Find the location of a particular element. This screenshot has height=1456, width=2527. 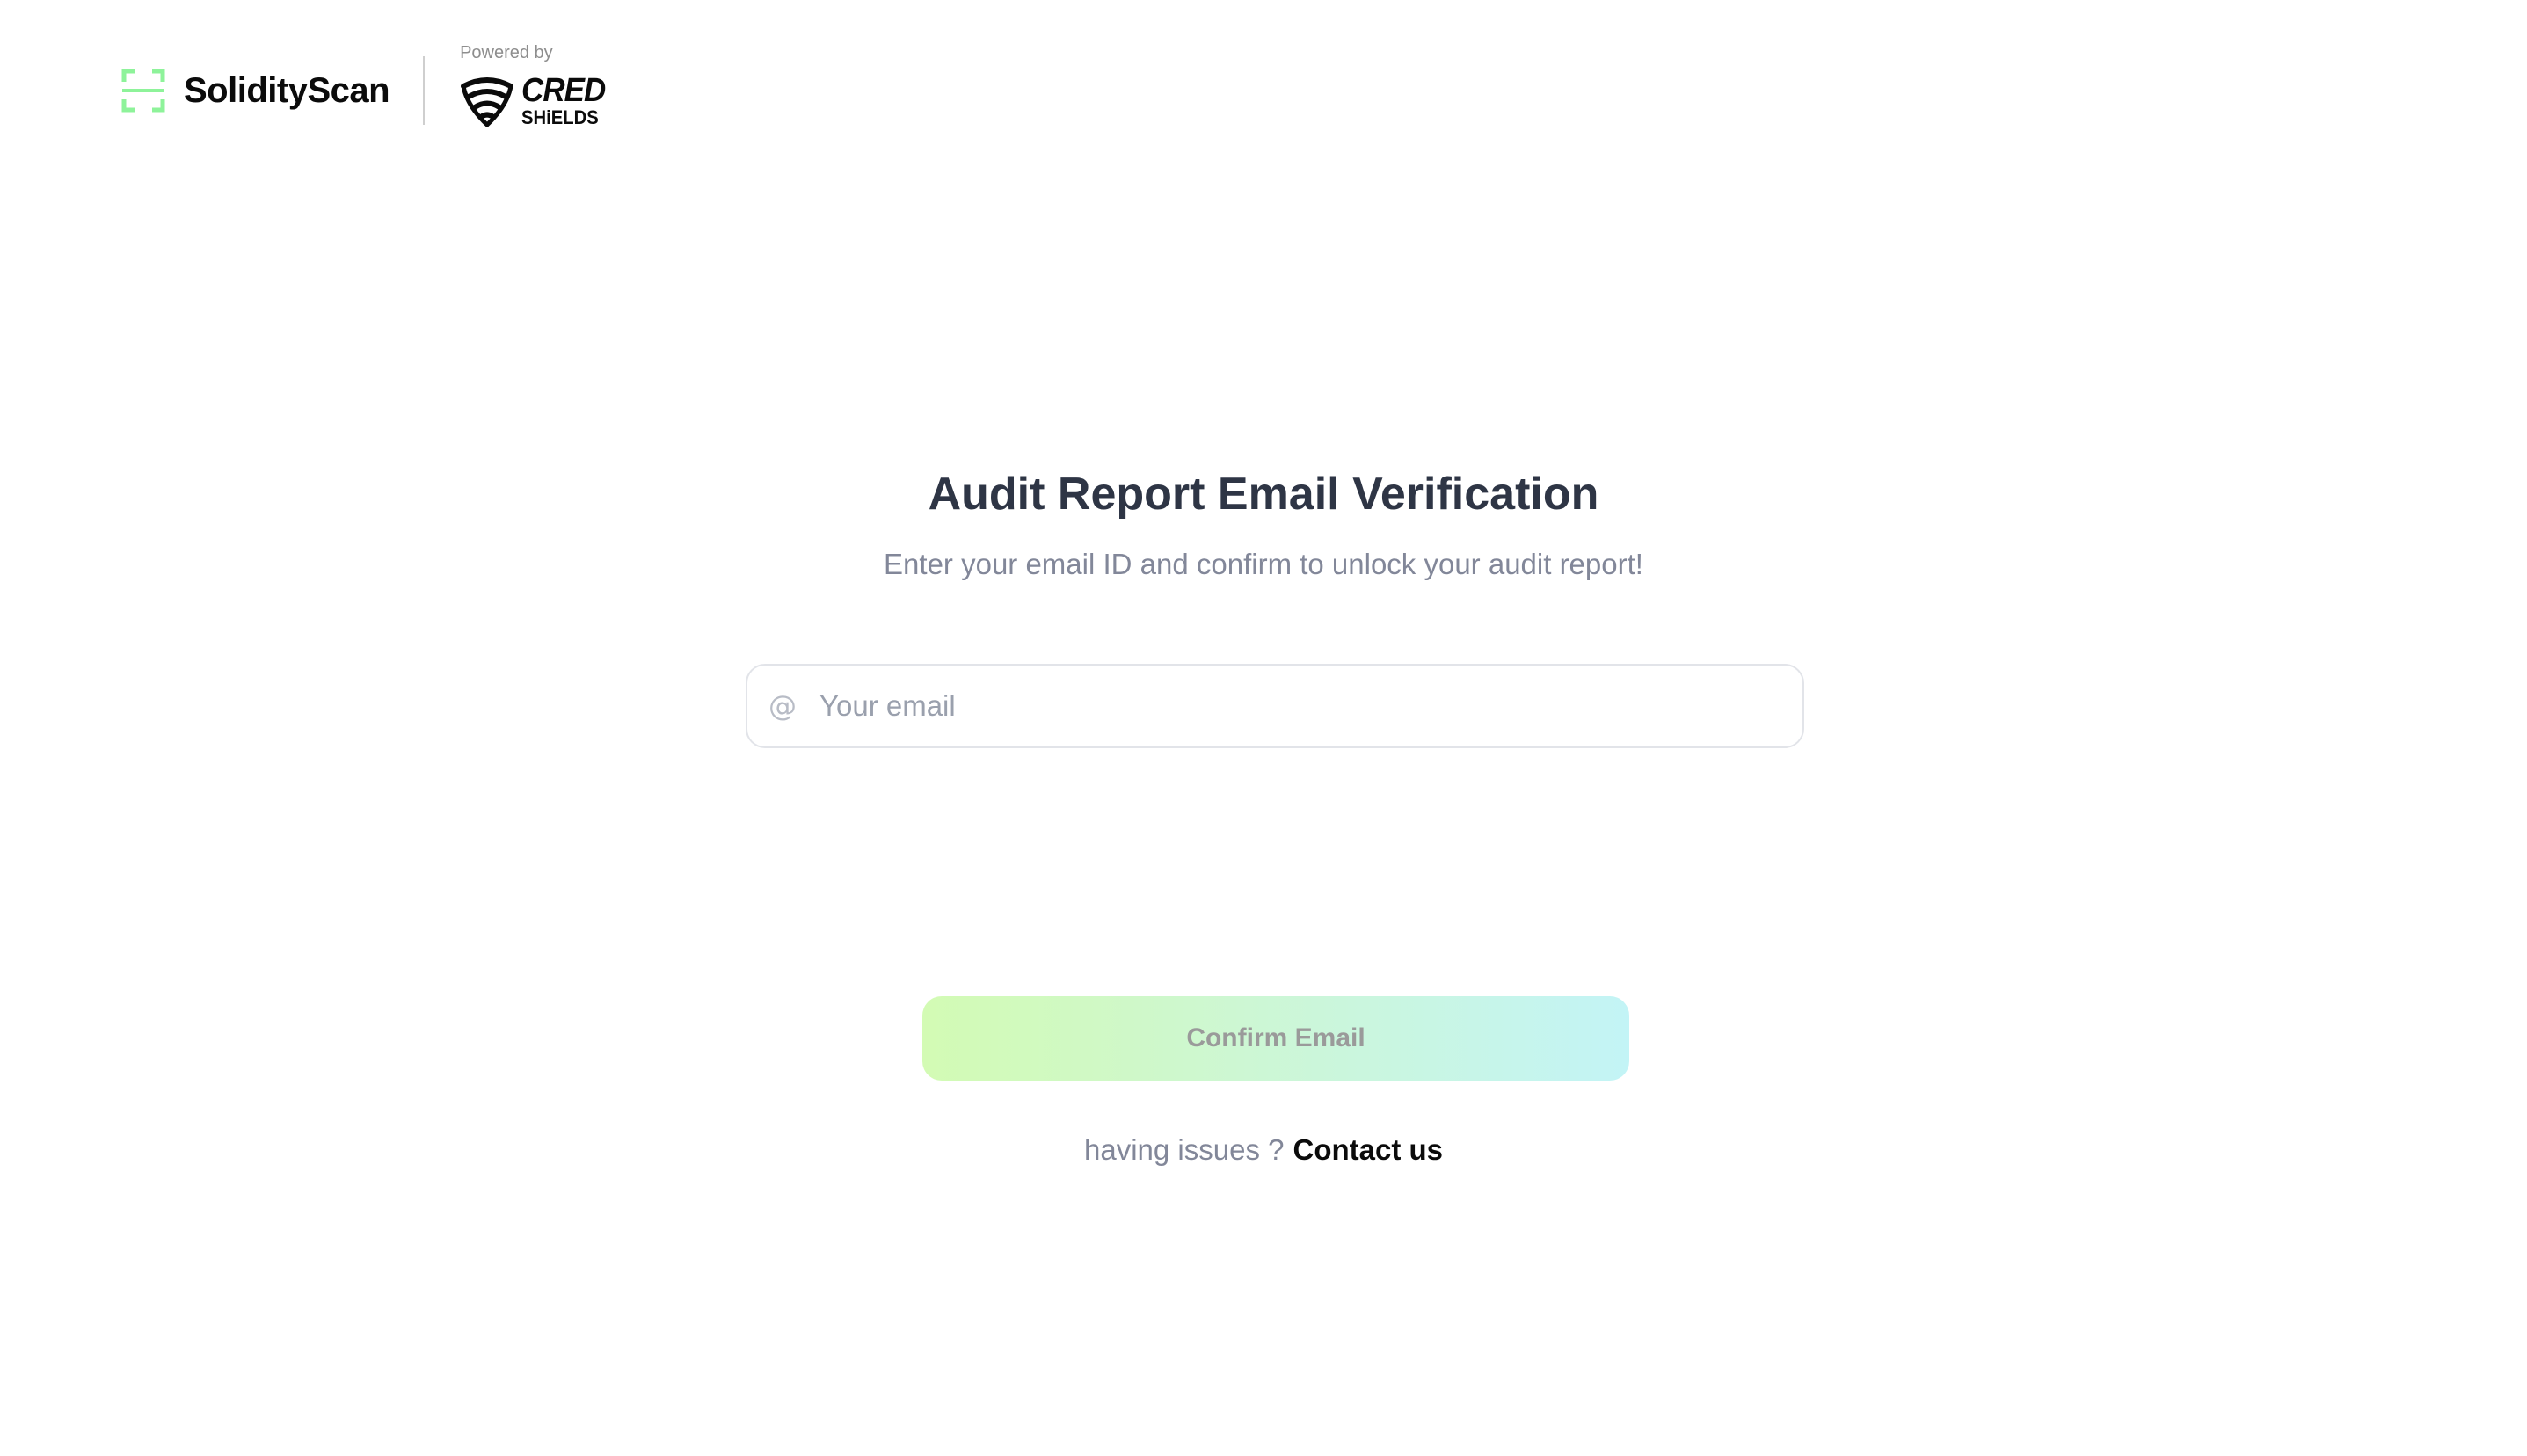

email-field: @ is located at coordinates (1275, 706).